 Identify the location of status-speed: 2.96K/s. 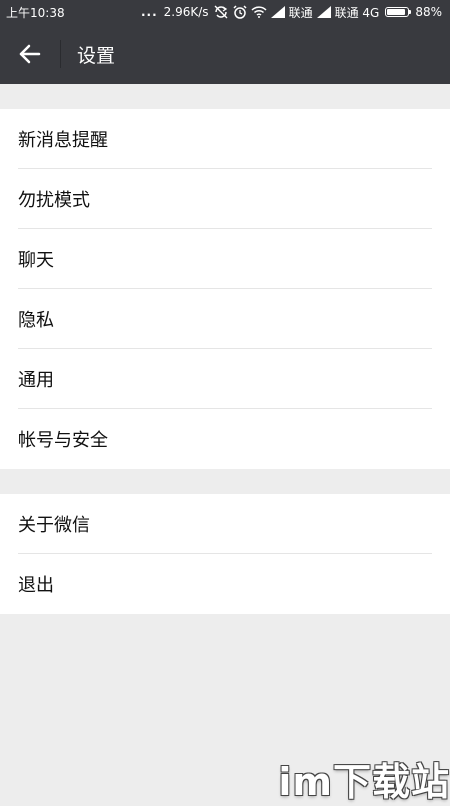
(186, 12).